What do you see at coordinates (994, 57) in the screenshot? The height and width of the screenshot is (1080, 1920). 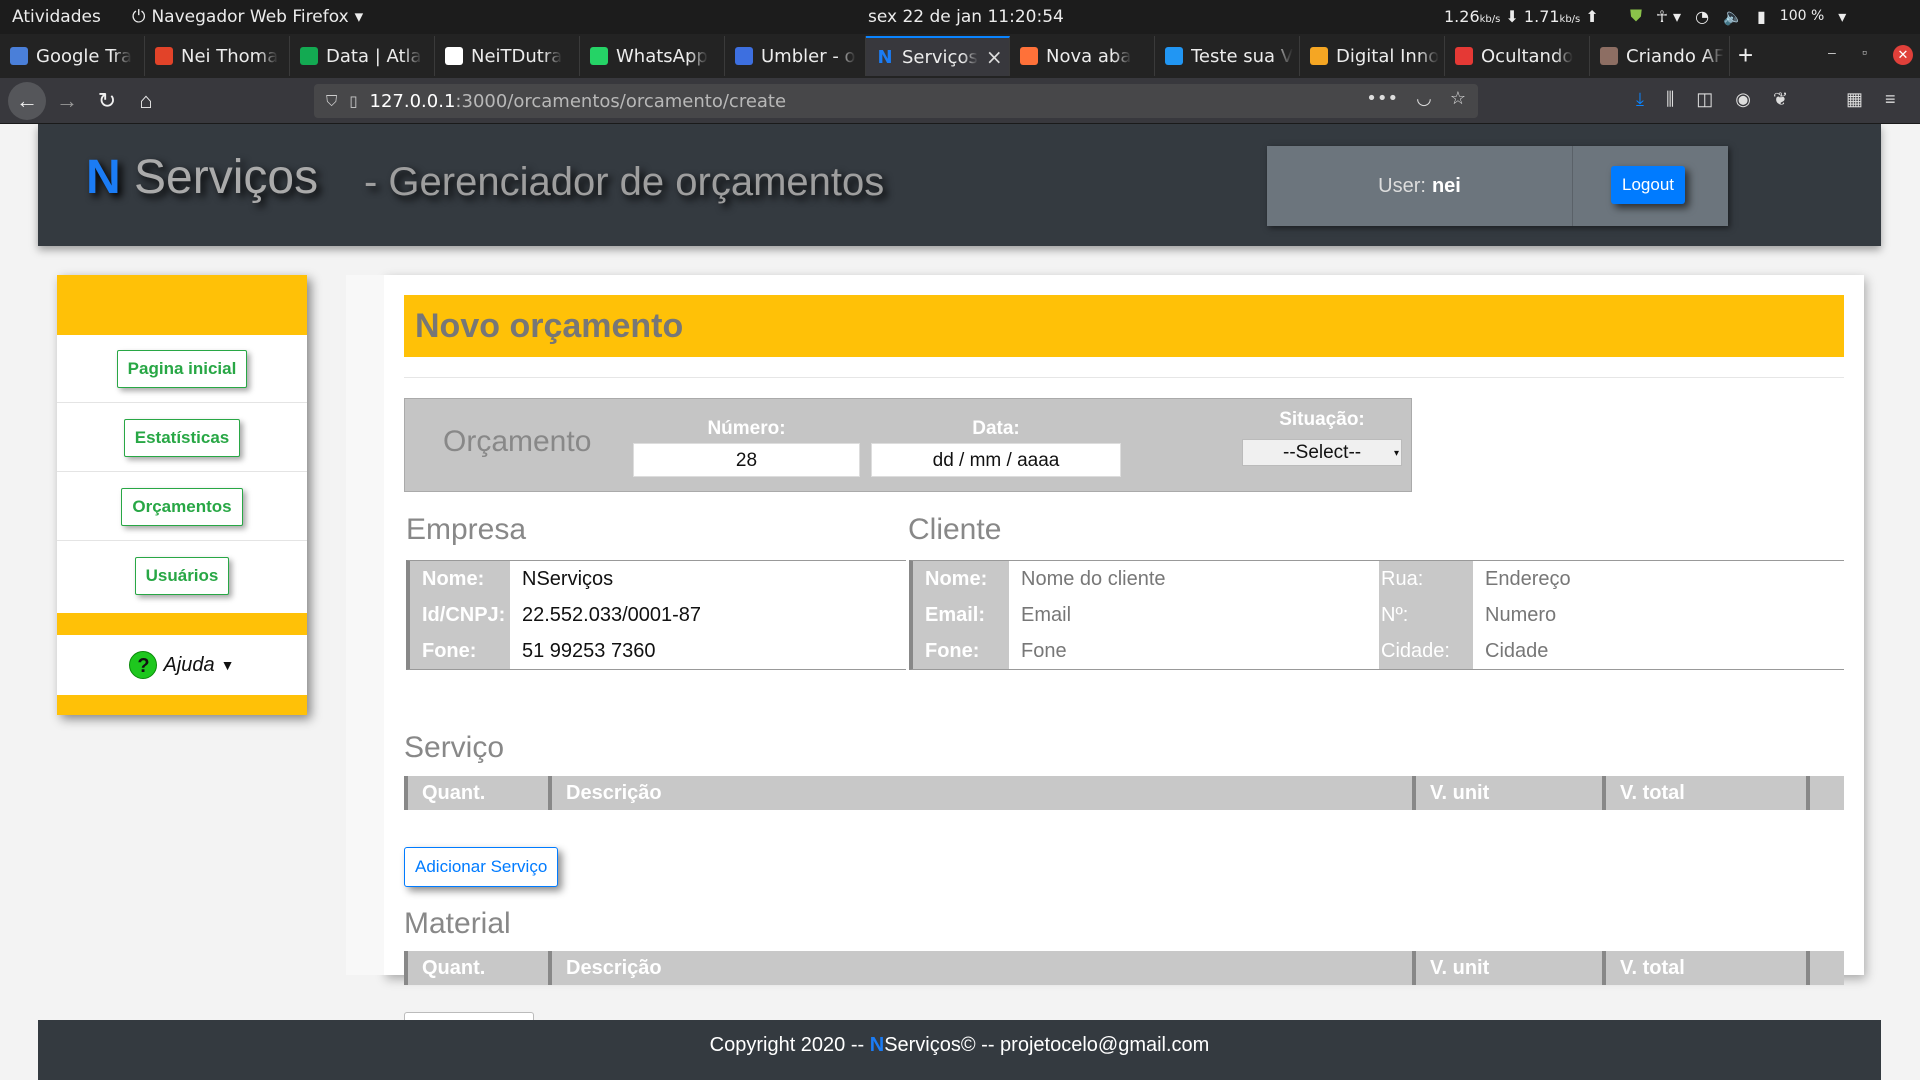 I see `close-tab-icon: ×` at bounding box center [994, 57].